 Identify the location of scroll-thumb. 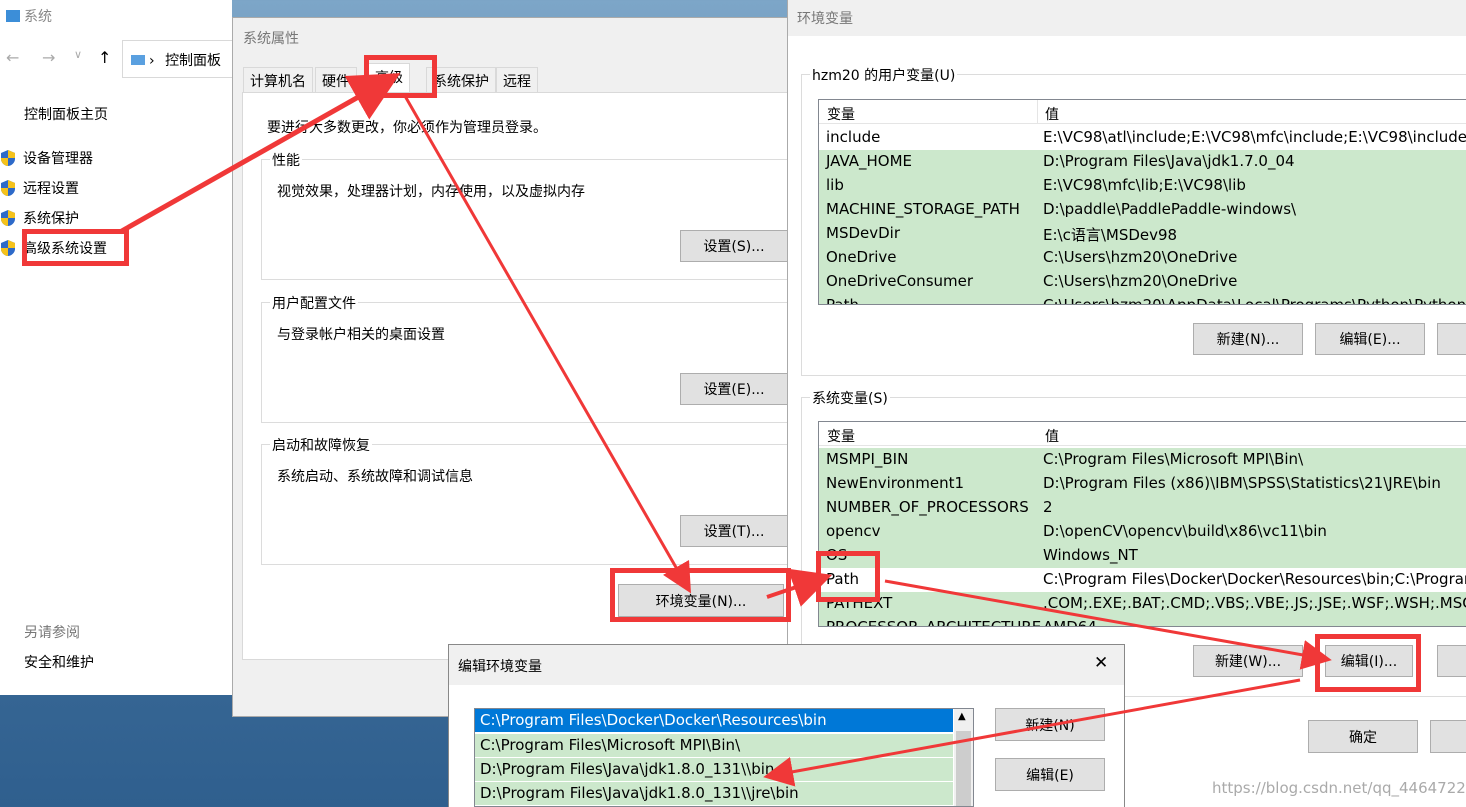
(963, 768).